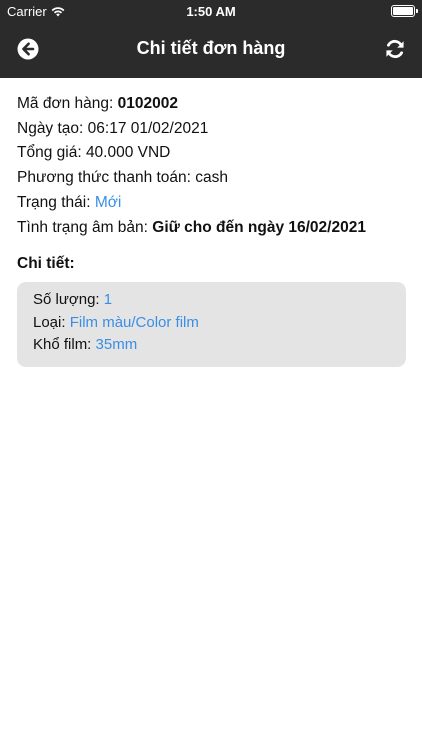 This screenshot has height=750, width=422. I want to click on negative-status-value: Giữ cho đến ngày 16/02/2021, so click(259, 227).